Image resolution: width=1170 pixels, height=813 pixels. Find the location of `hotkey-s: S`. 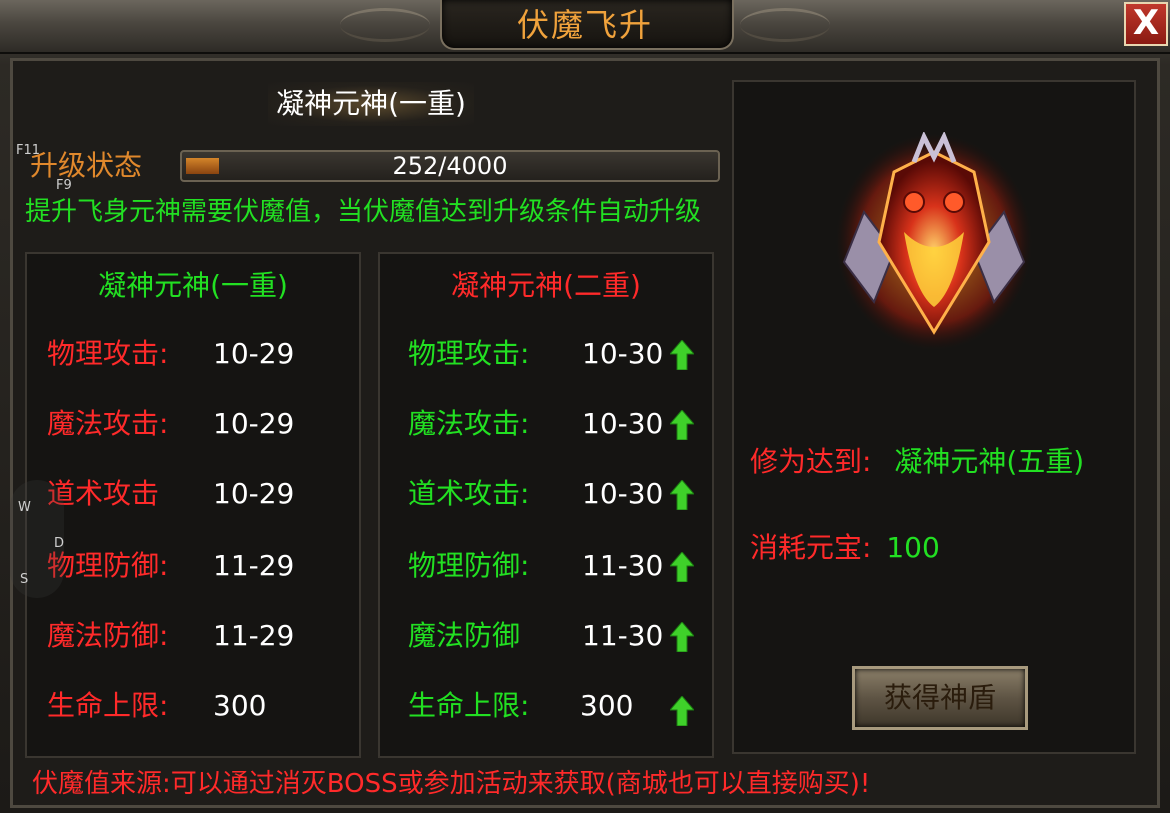

hotkey-s: S is located at coordinates (24, 579).